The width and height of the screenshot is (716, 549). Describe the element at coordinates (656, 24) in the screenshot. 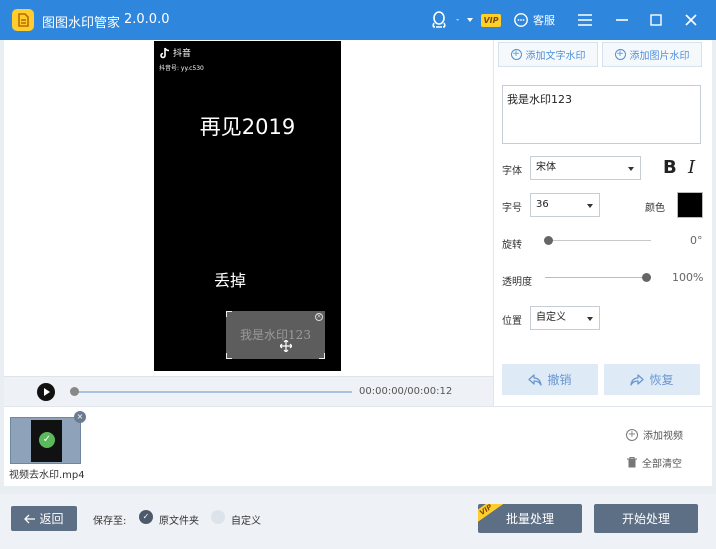

I see `maximize-icon` at that location.